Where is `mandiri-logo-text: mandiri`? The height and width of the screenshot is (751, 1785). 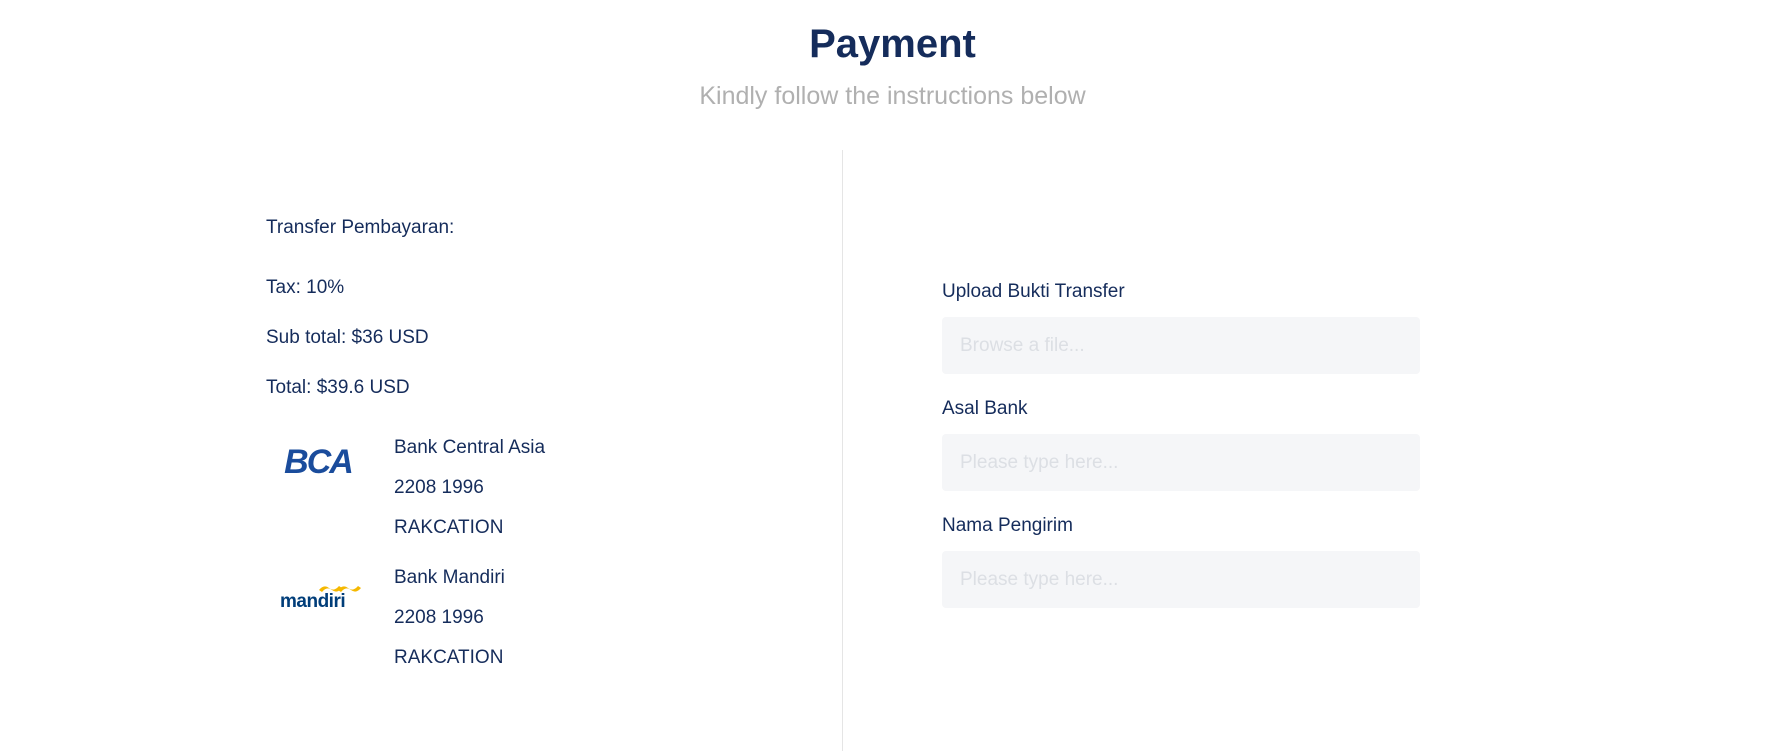 mandiri-logo-text: mandiri is located at coordinates (312, 601).